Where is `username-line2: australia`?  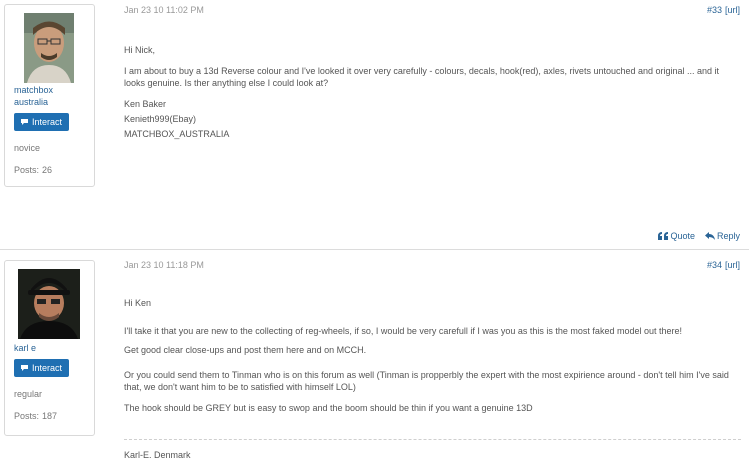 username-line2: australia is located at coordinates (54, 102).